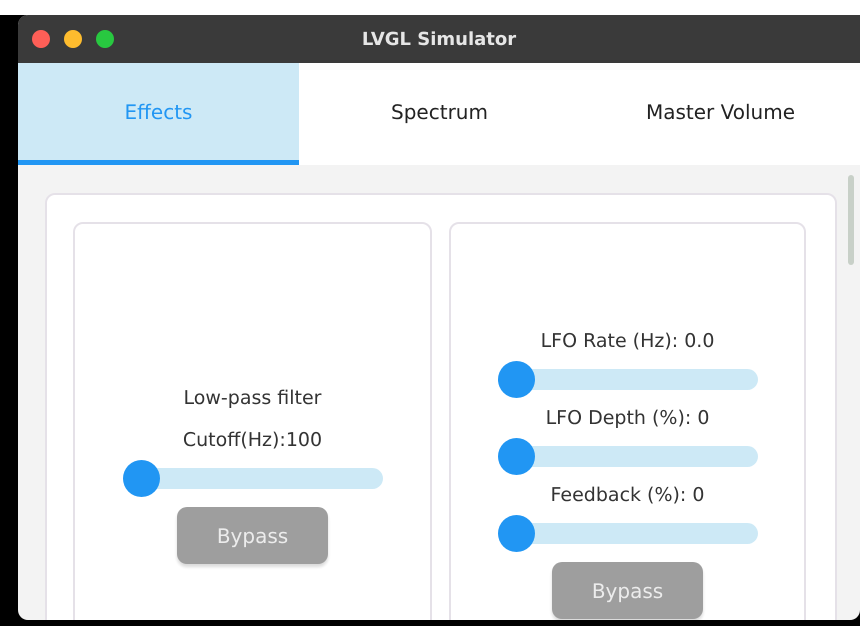 This screenshot has width=860, height=626. Describe the element at coordinates (627, 341) in the screenshot. I see `slider-label: LFO Rate (Hz): 0.0` at that location.